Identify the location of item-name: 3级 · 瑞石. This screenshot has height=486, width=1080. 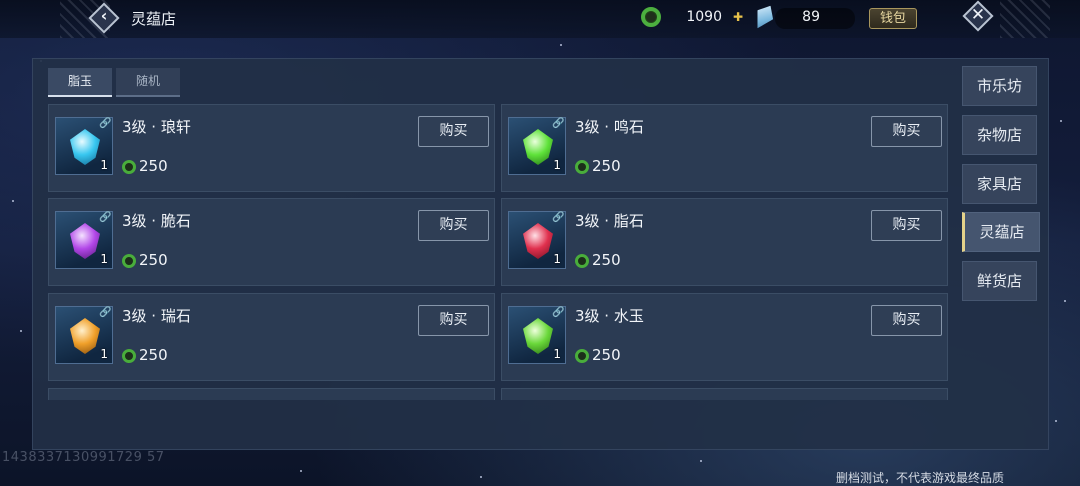
(156, 316).